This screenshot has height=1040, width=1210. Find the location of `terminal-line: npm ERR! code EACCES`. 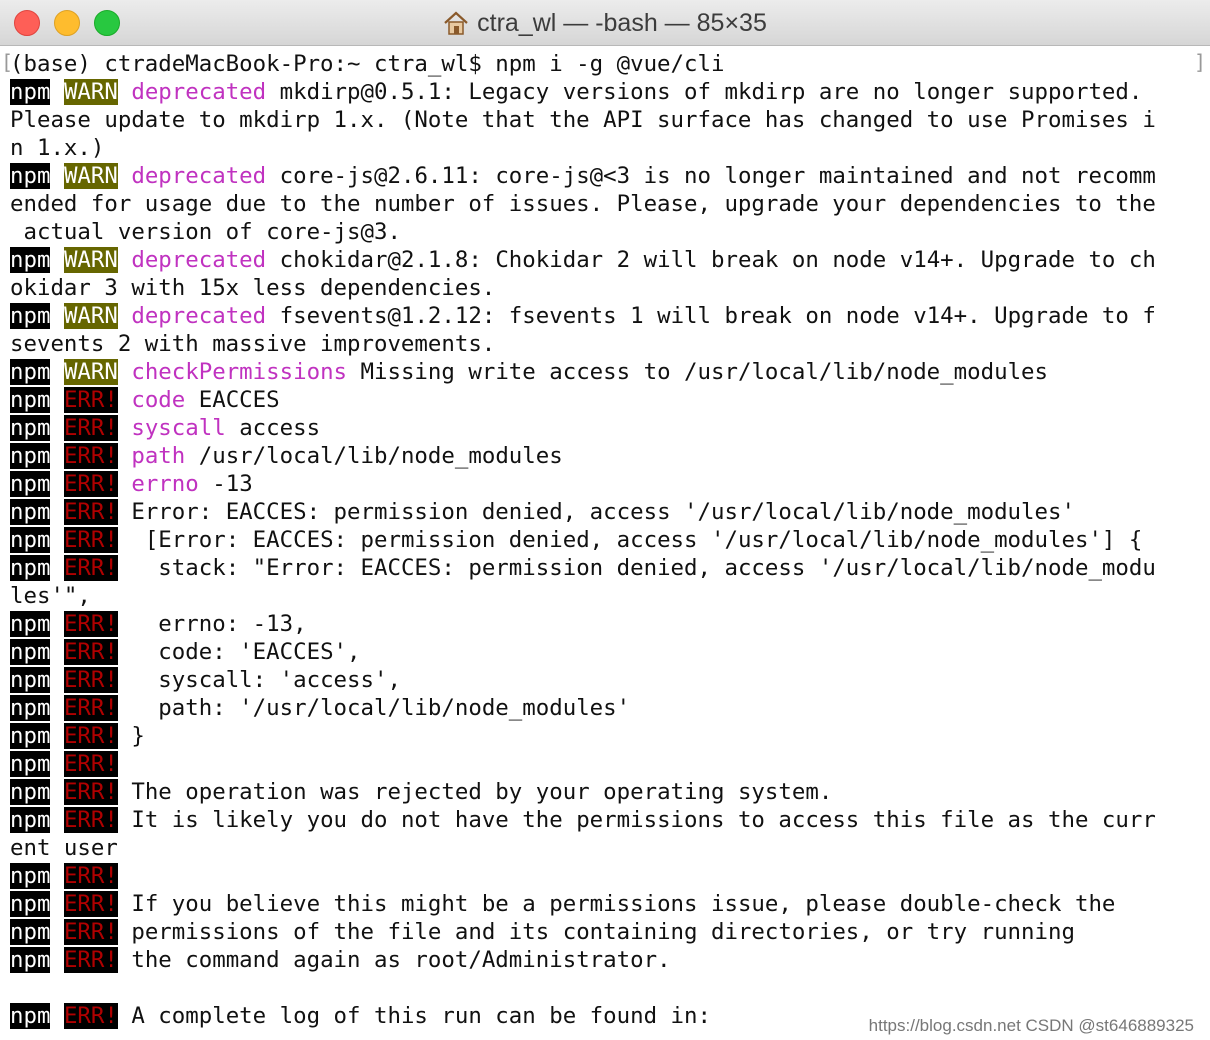

terminal-line: npm ERR! code EACCES is located at coordinates (583, 400).